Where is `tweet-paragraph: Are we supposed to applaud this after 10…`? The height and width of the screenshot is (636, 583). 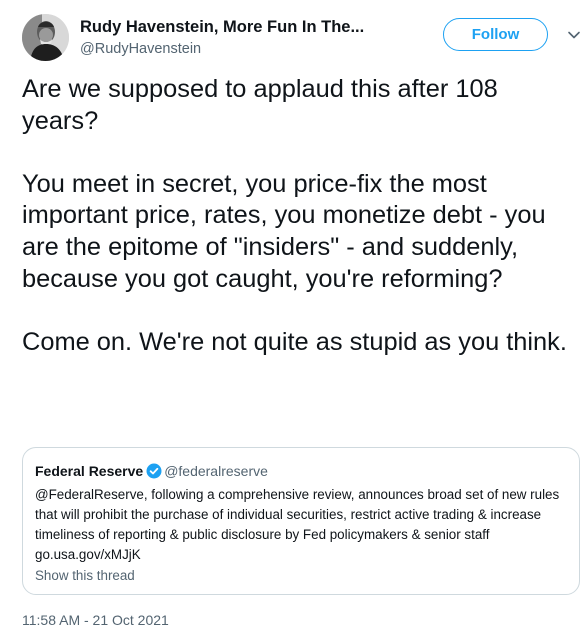 tweet-paragraph: Are we supposed to applaud this after 10… is located at coordinates (260, 105).